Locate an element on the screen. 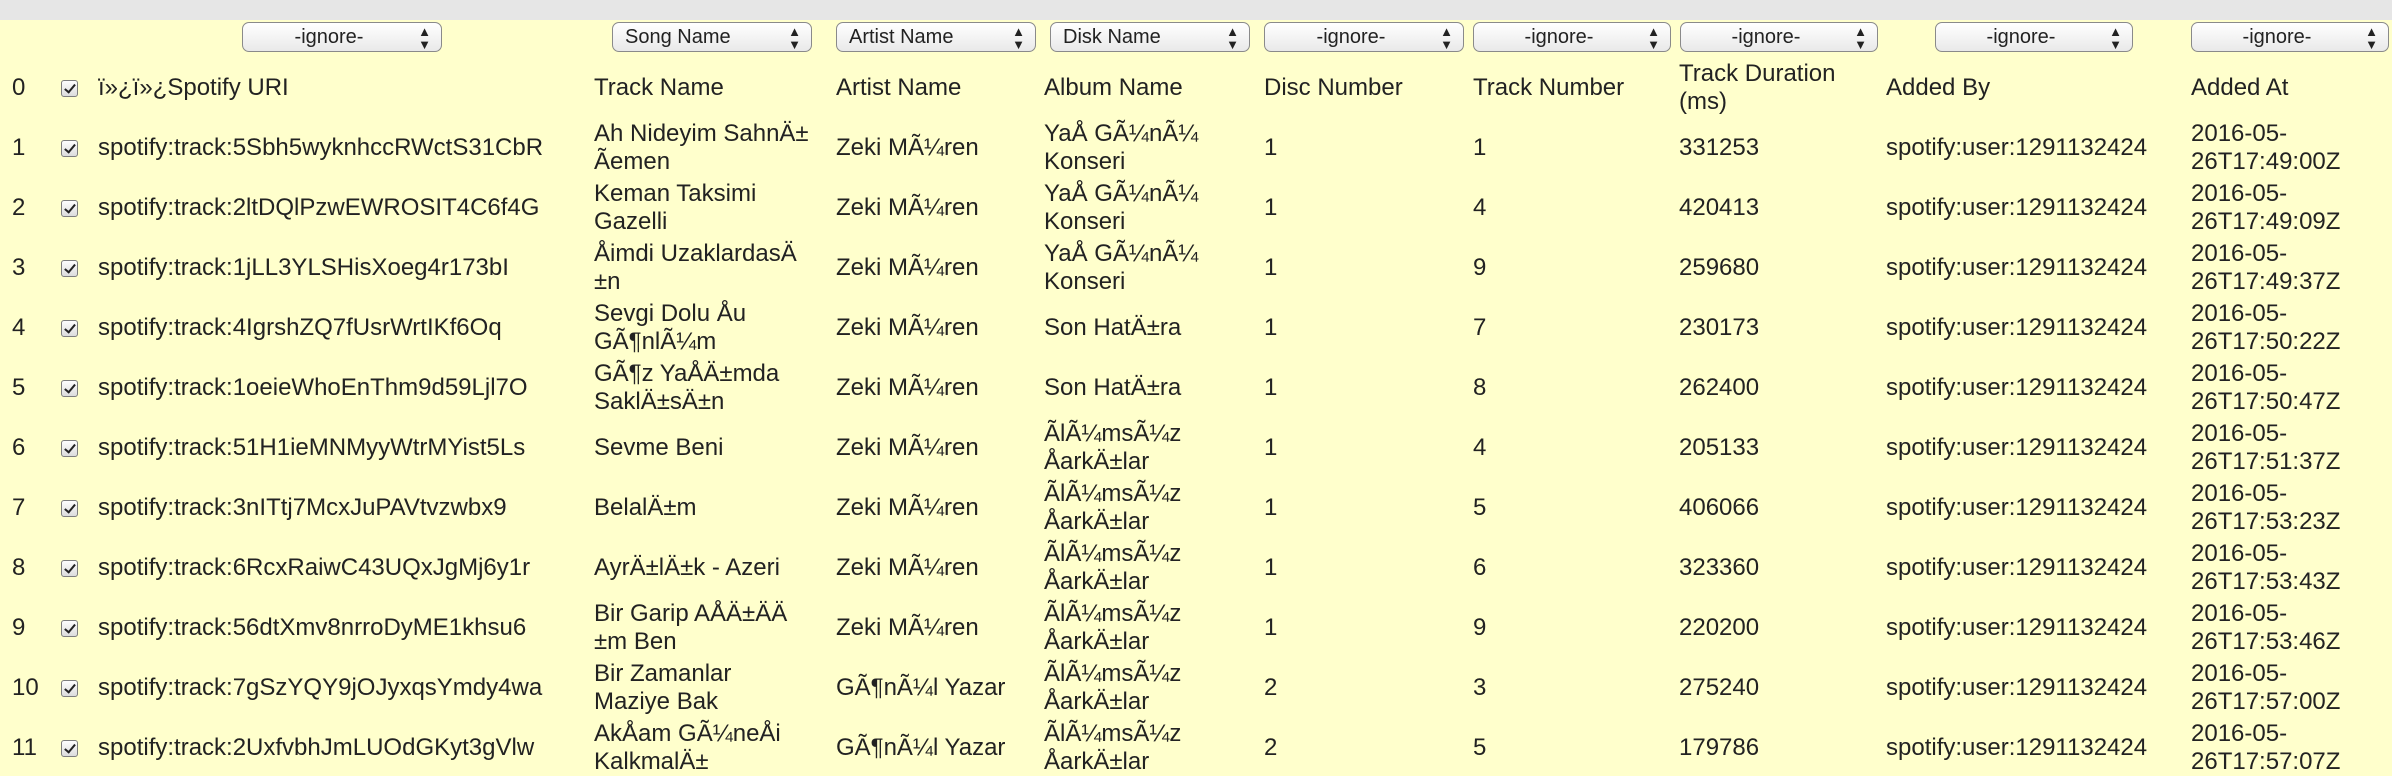 This screenshot has height=776, width=2392. track-duration-cell: 179786 is located at coordinates (1719, 747).